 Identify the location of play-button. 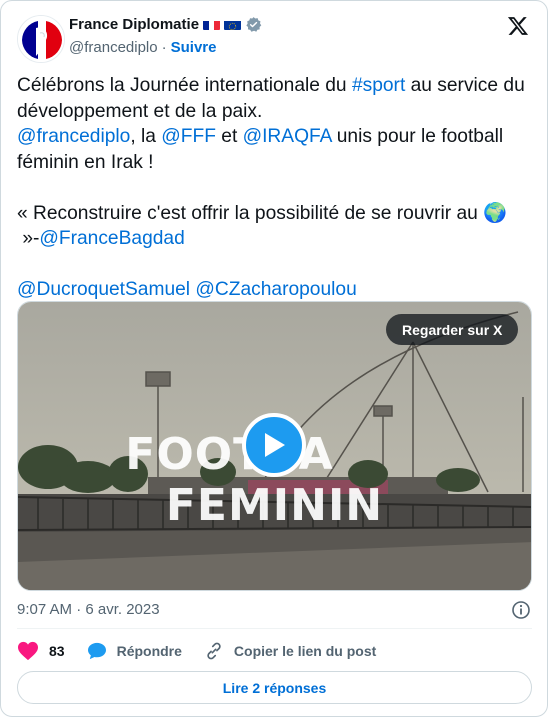
(274, 445).